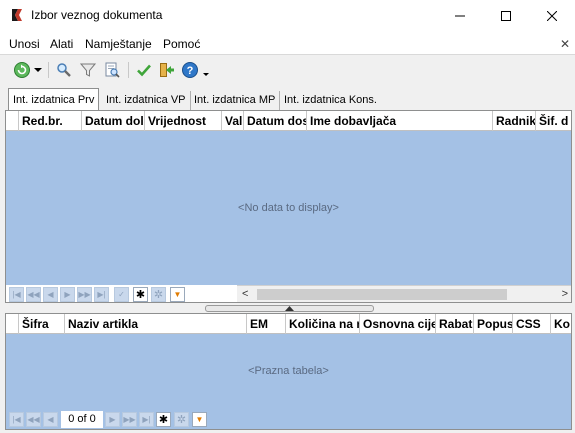  Describe the element at coordinates (275, 121) in the screenshot. I see `column-header-datum-dos: Datum dos` at that location.